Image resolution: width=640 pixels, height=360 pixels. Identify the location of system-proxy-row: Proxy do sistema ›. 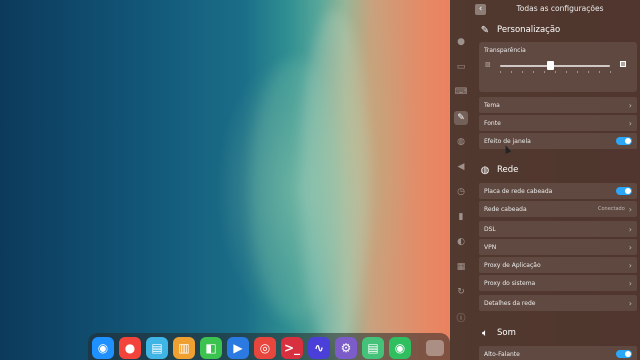
(558, 283).